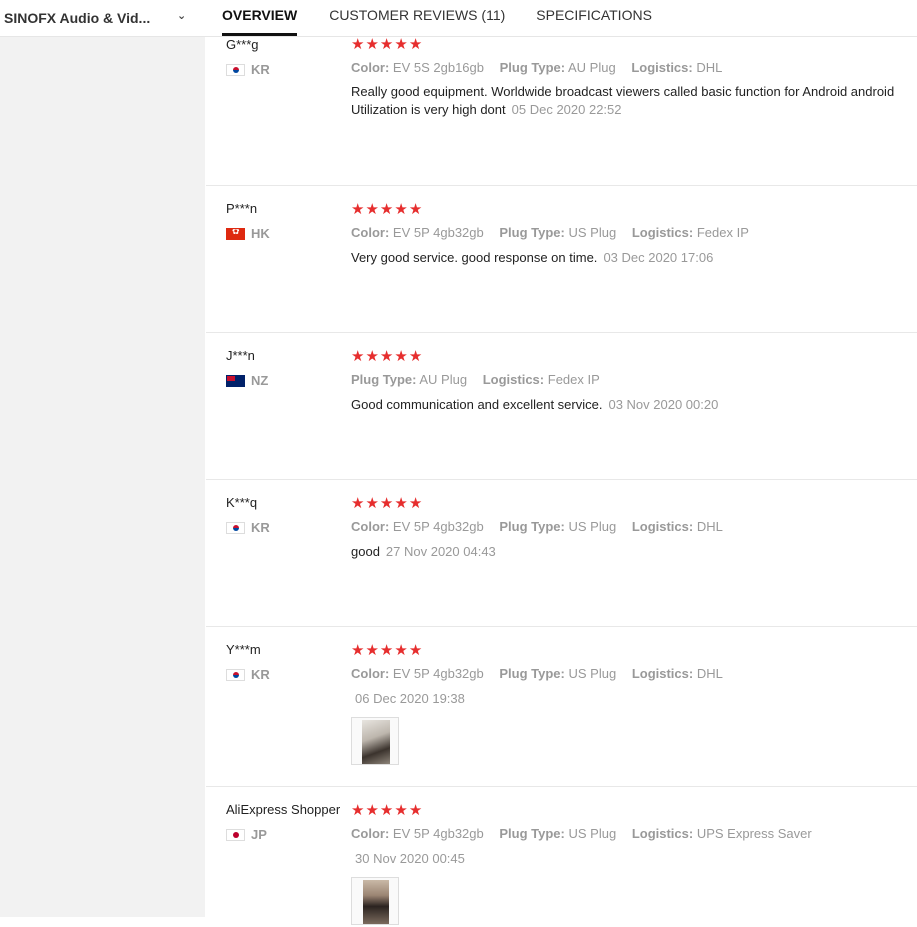  I want to click on tab-overview: OVERVIEW, so click(260, 18).